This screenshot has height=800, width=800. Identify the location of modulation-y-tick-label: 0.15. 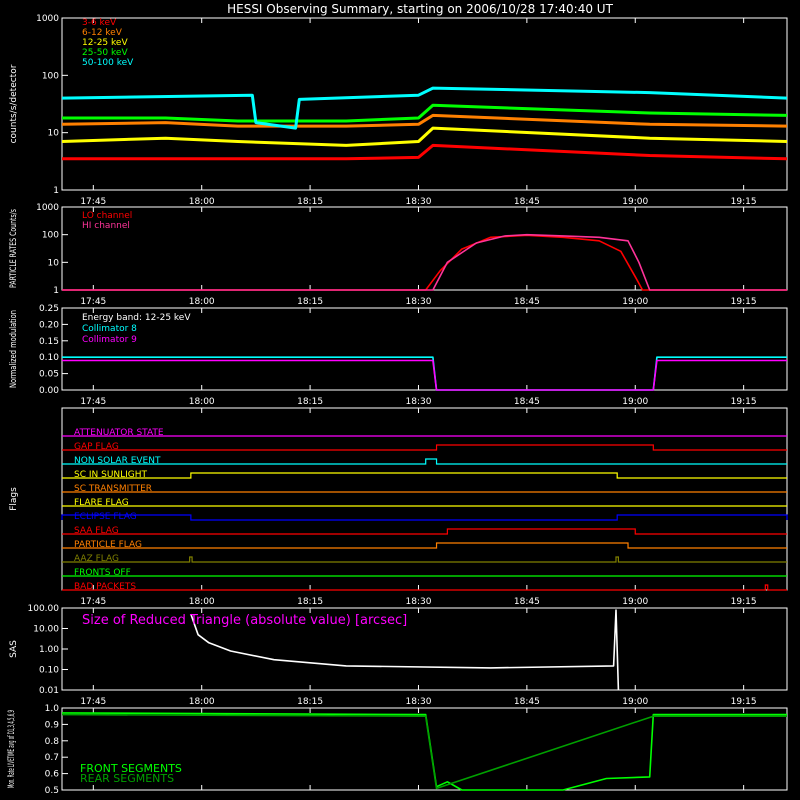
(49, 342).